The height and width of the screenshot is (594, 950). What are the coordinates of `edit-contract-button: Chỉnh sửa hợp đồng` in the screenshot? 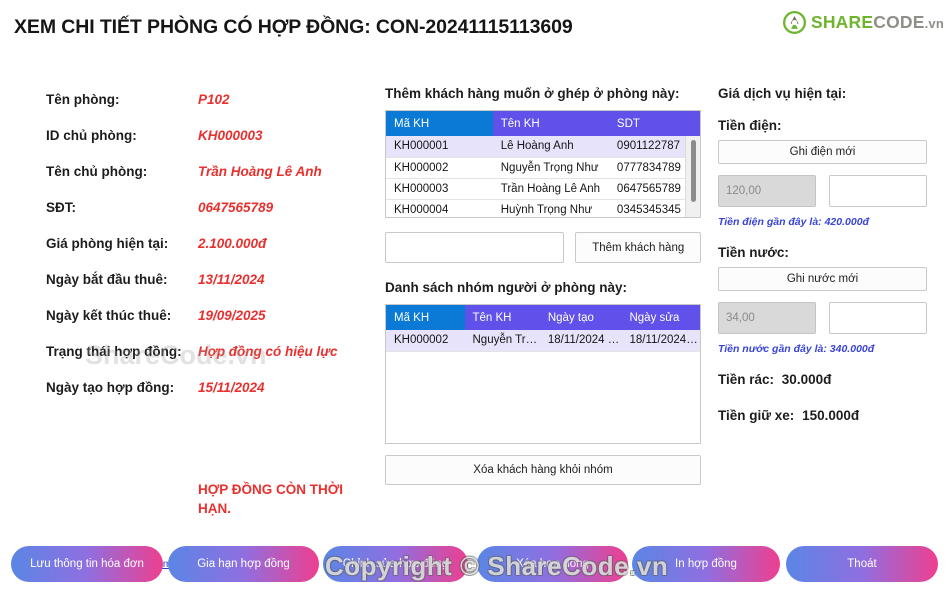 It's located at (395, 564).